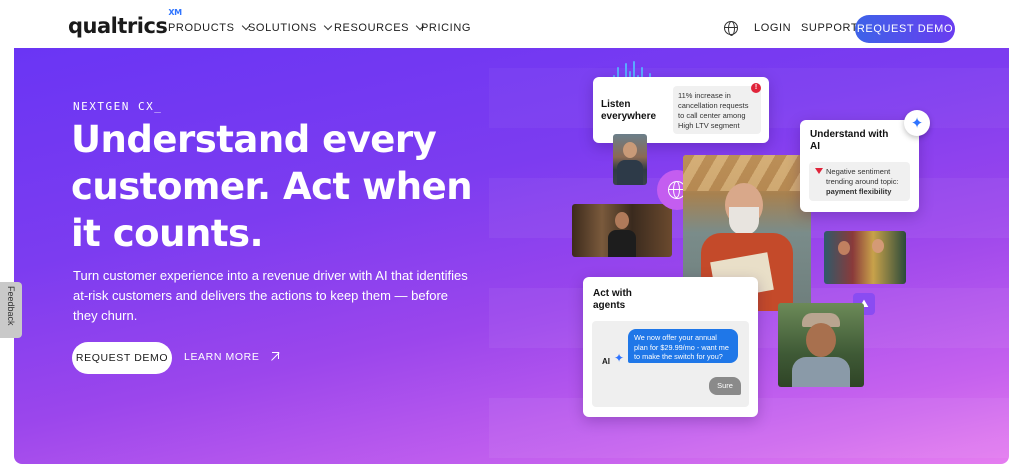 The width and height of the screenshot is (1024, 474). I want to click on feedback-tab: Feedback, so click(11, 310).